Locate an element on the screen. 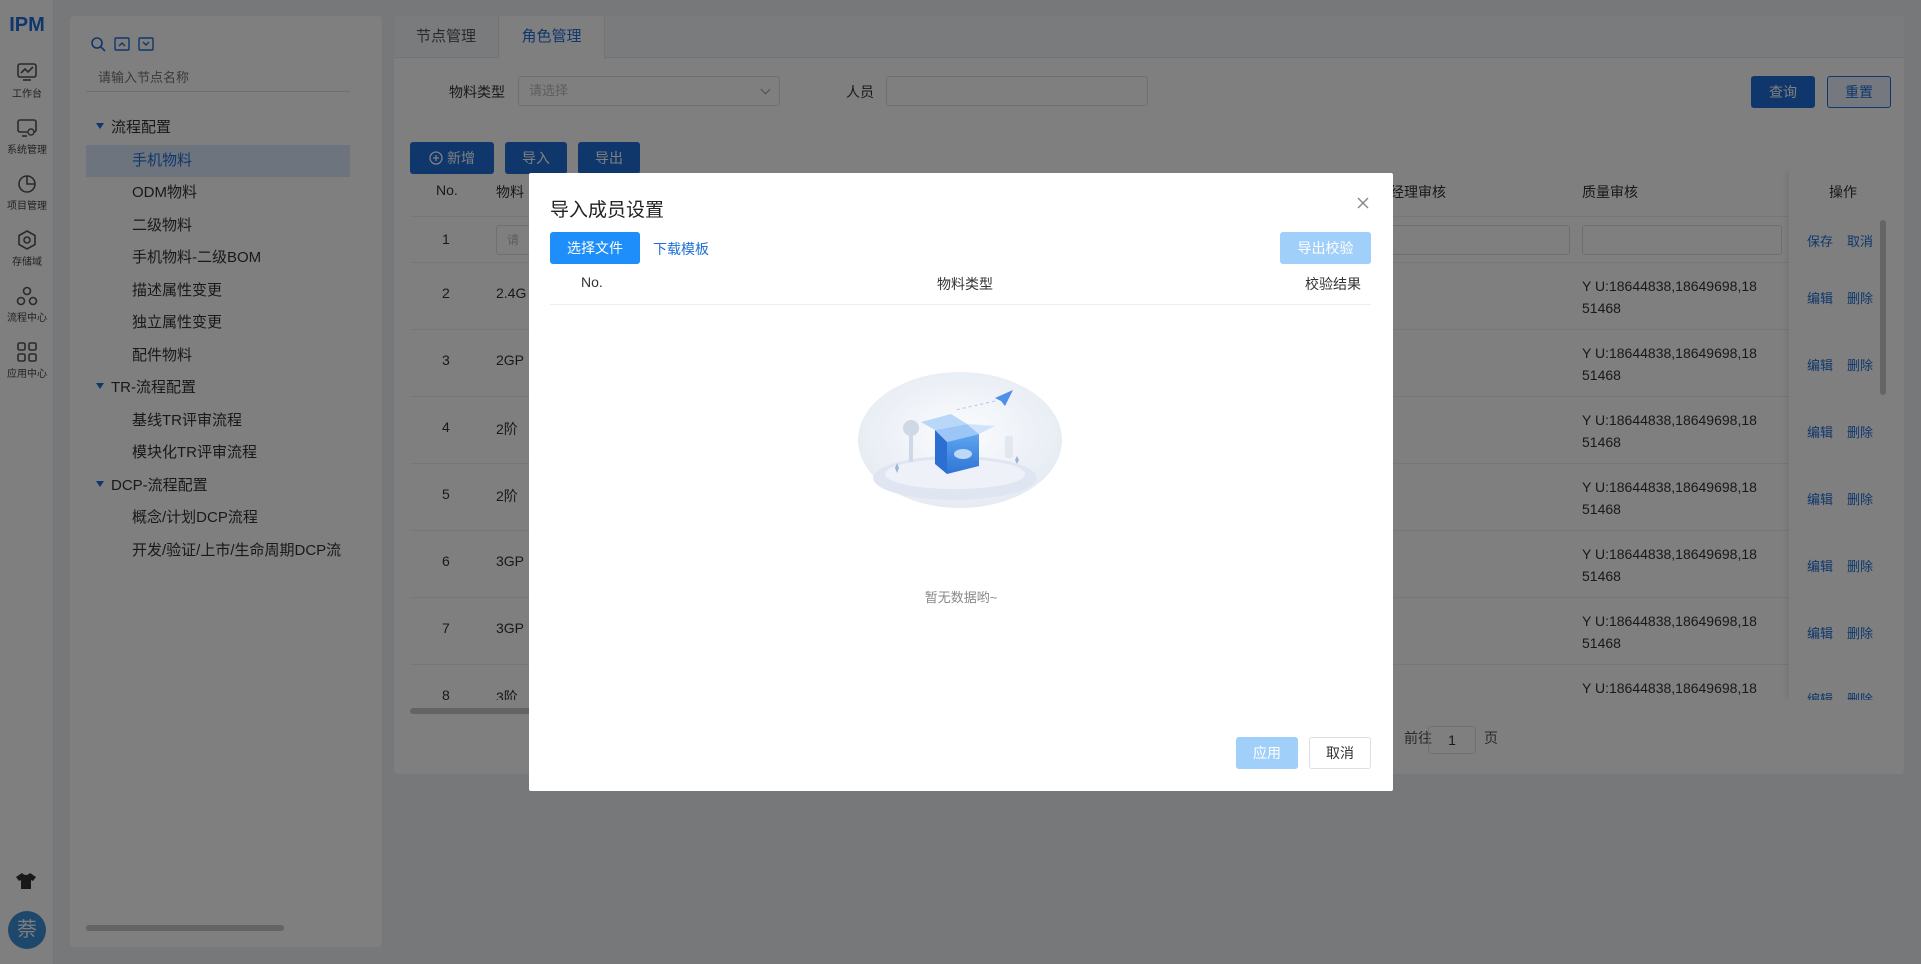  dialog-title: 导入成员设置 is located at coordinates (607, 210).